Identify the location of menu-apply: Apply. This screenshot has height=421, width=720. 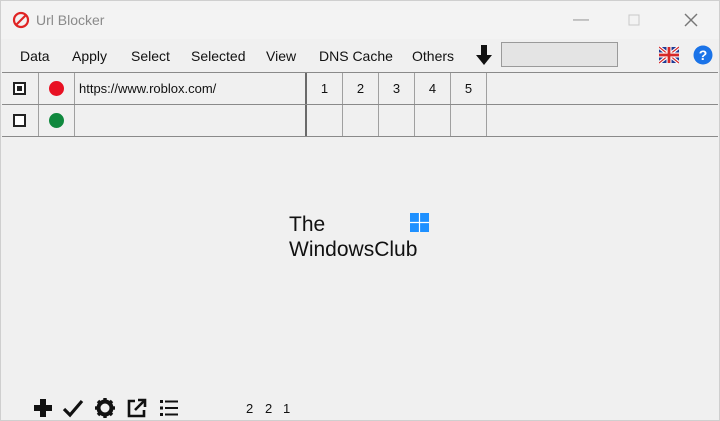
(89, 56).